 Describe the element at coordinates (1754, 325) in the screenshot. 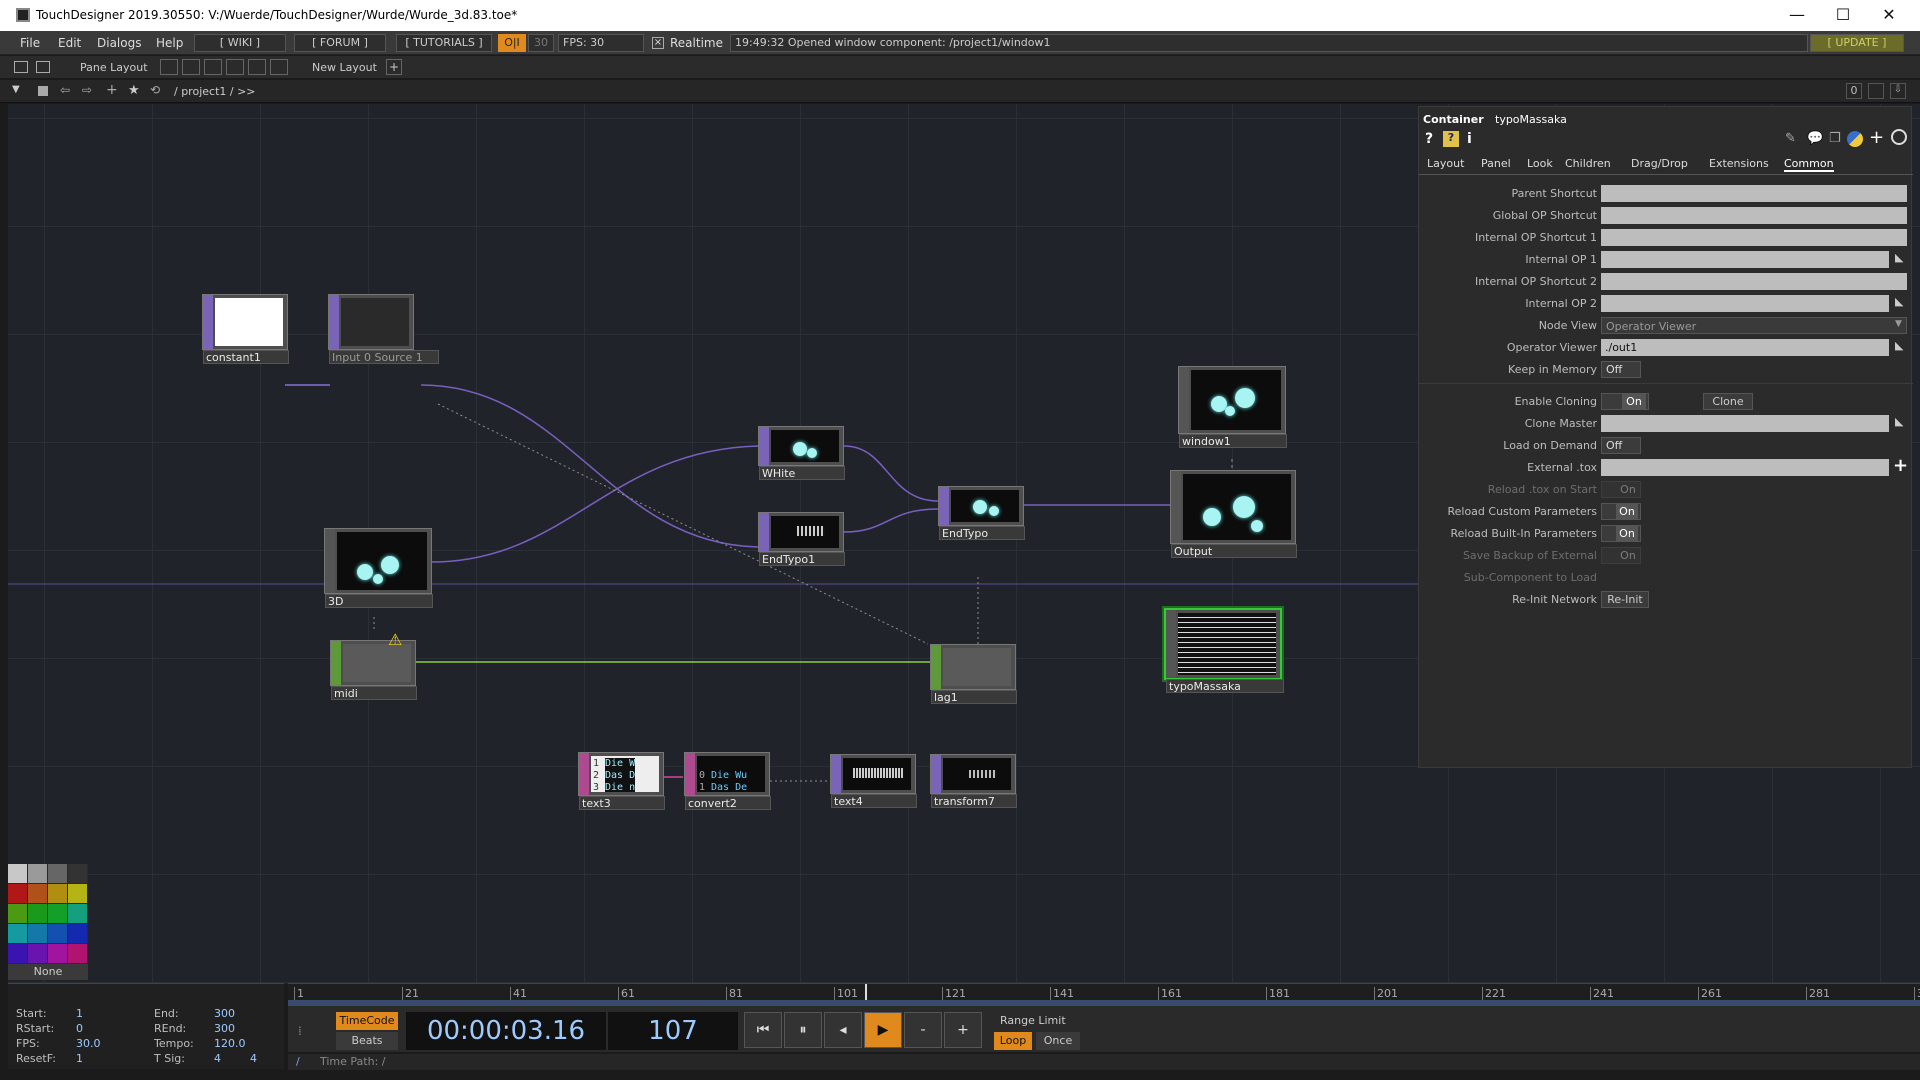

I see `node-view-select: Operator Viewer` at that location.